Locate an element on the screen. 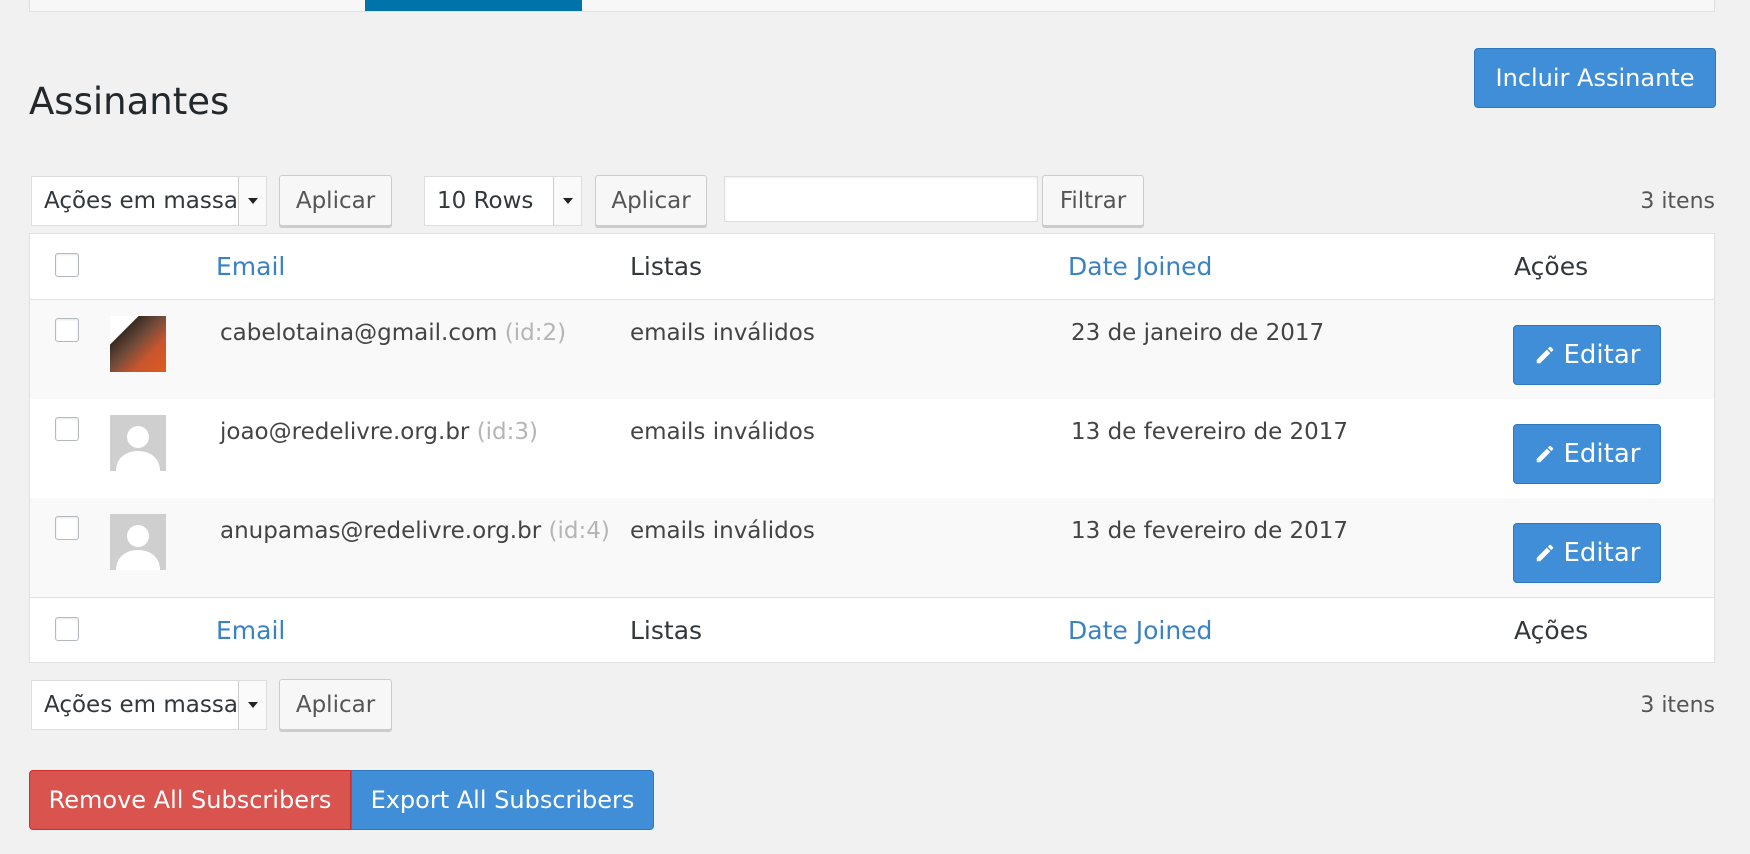  email-text: anupamas@redelivre.org.br is located at coordinates (381, 531).